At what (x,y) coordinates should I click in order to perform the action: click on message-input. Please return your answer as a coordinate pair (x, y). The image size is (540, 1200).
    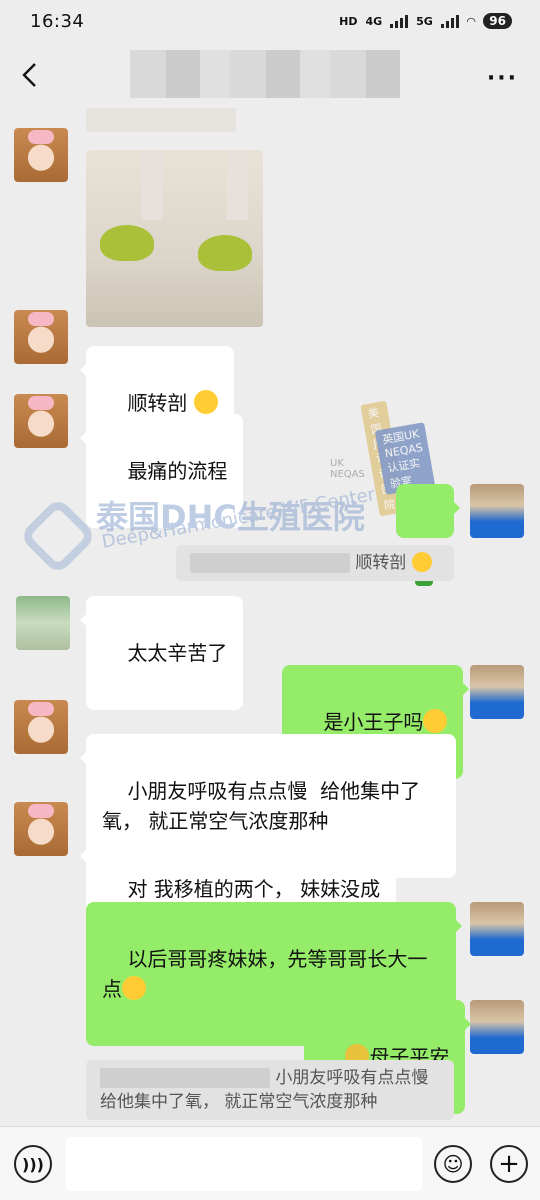
    Looking at the image, I should click on (244, 1164).